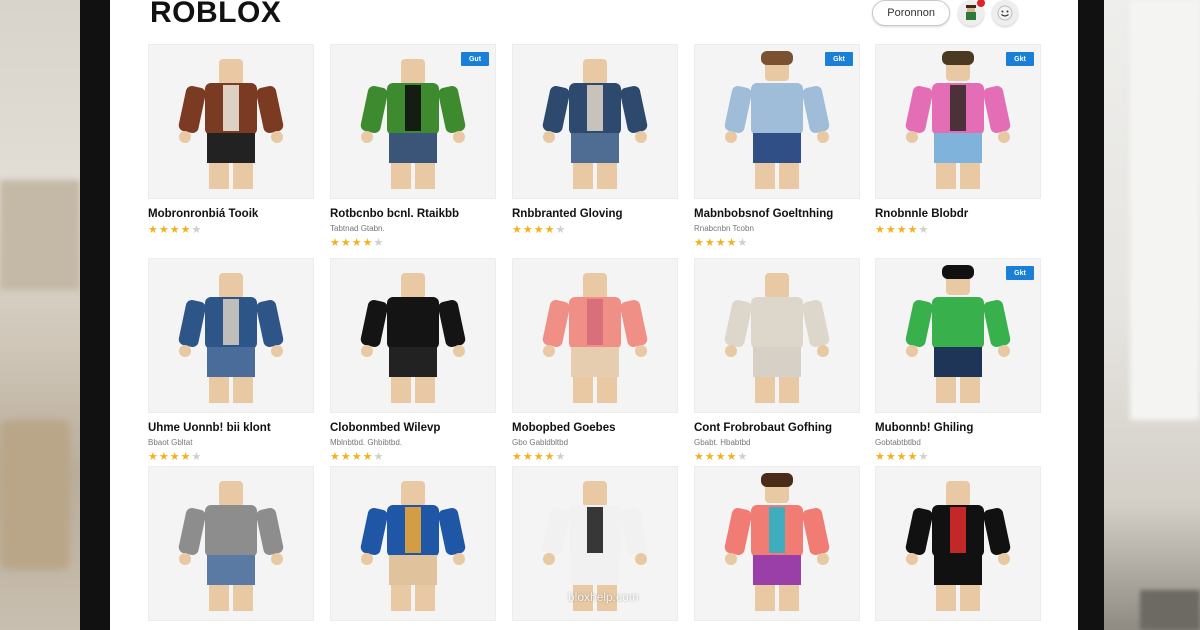 The image size is (1200, 630). I want to click on item-title: Cont Frobrobaut Gofhing, so click(776, 428).